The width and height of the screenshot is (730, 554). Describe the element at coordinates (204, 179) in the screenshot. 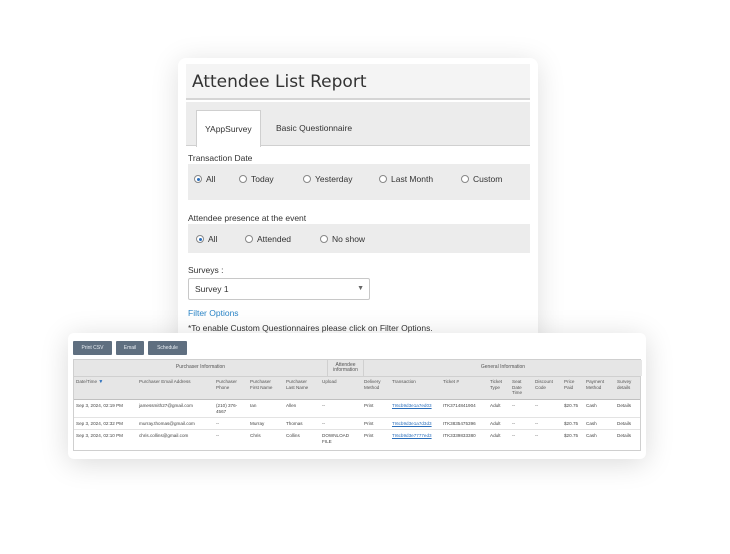

I see `radio-date-all: All` at that location.